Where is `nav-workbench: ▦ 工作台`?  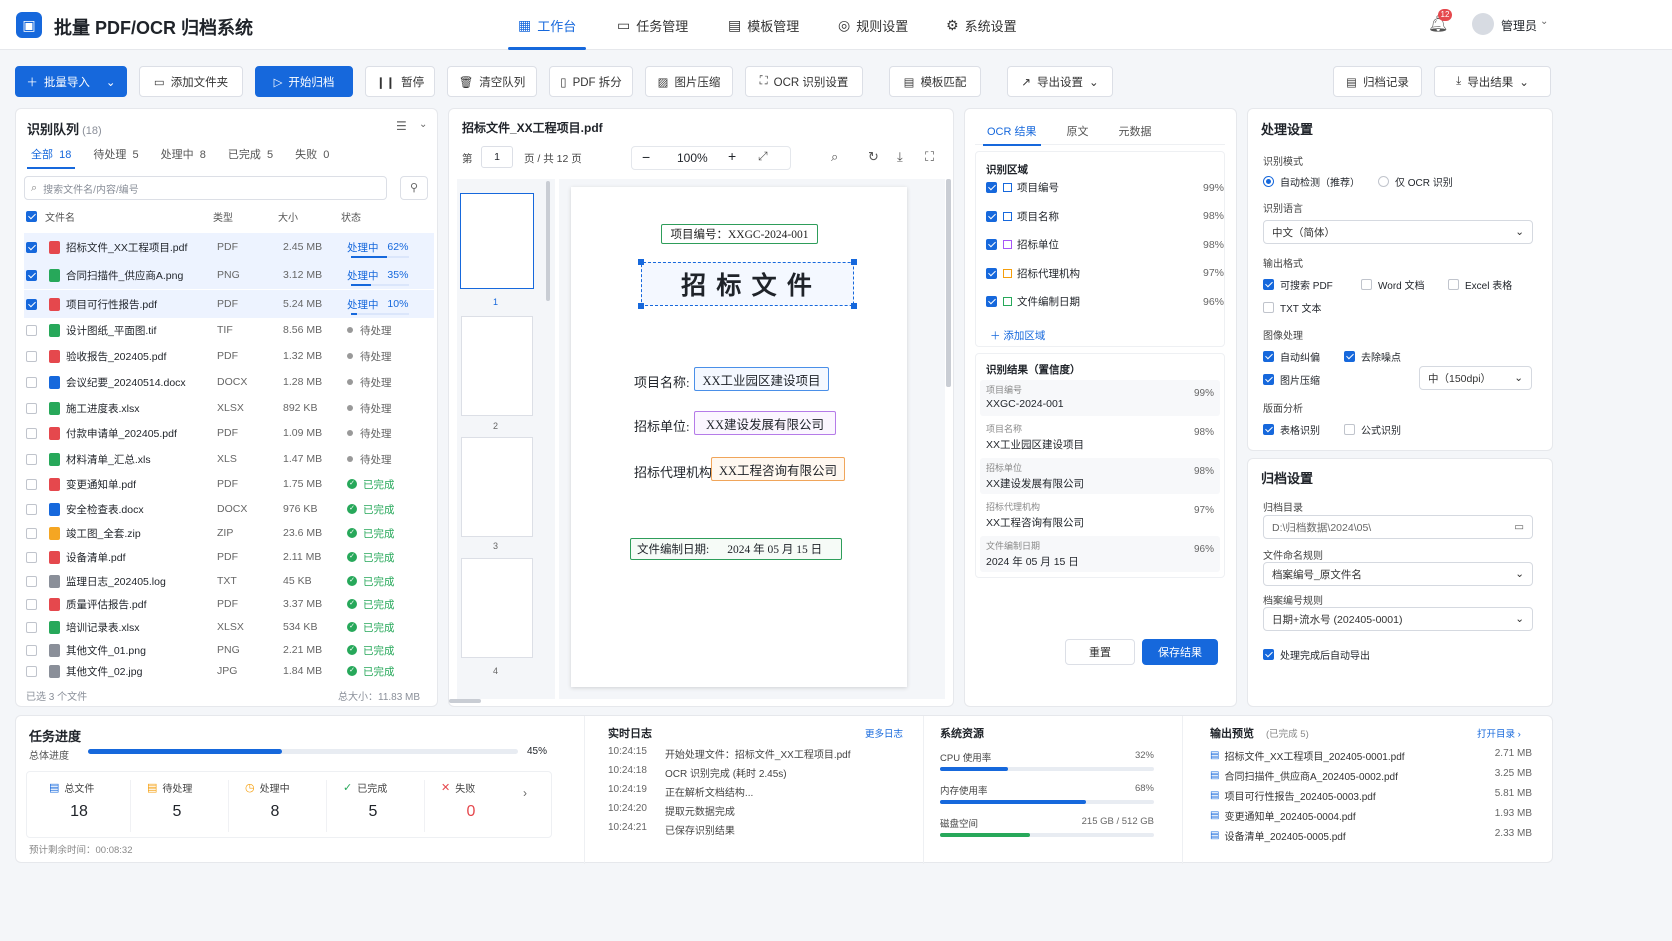
nav-workbench: ▦ 工作台 is located at coordinates (547, 25).